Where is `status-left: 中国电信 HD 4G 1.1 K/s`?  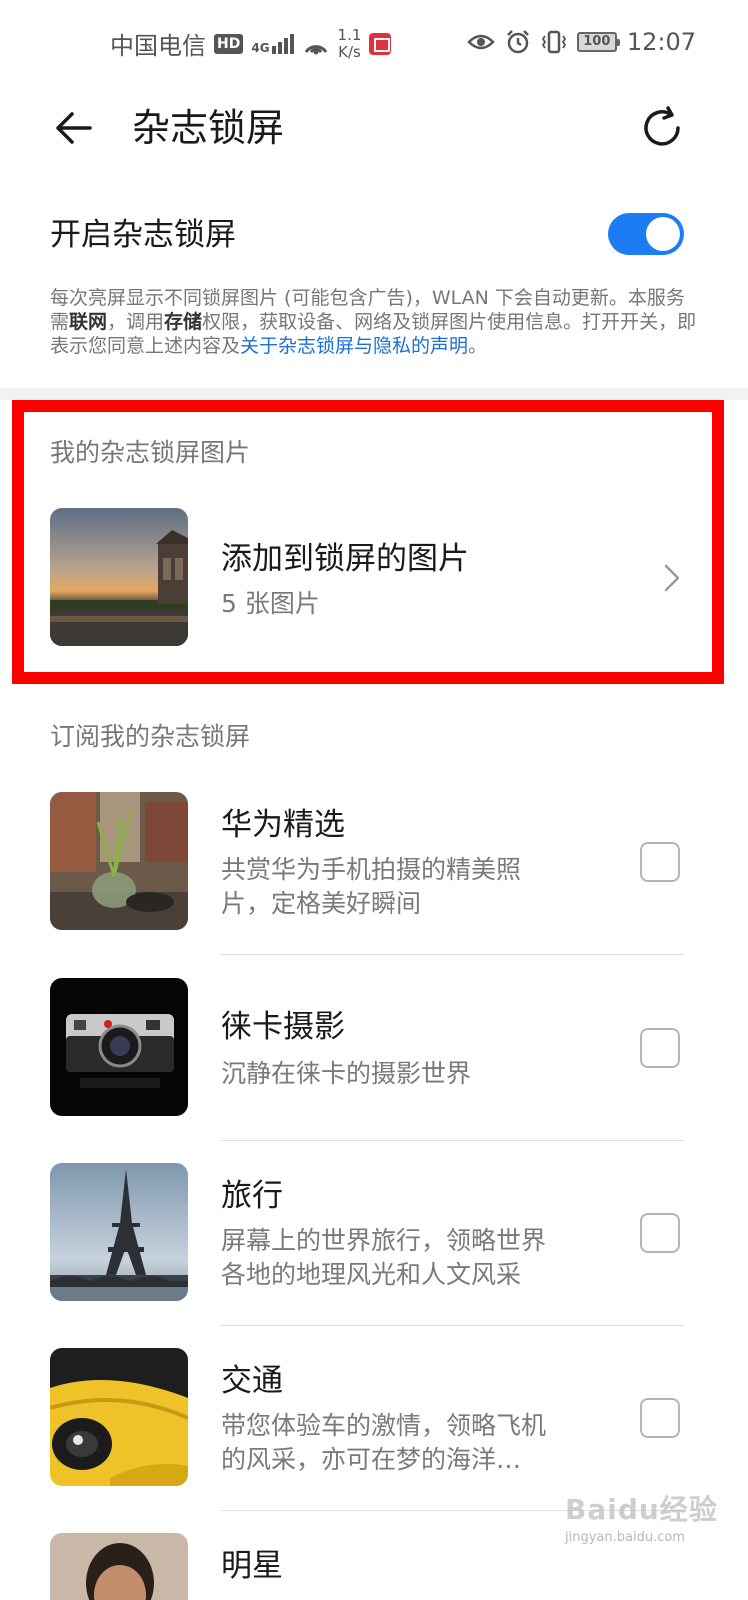
status-left: 中国电信 HD 4G 1.1 K/s is located at coordinates (251, 43).